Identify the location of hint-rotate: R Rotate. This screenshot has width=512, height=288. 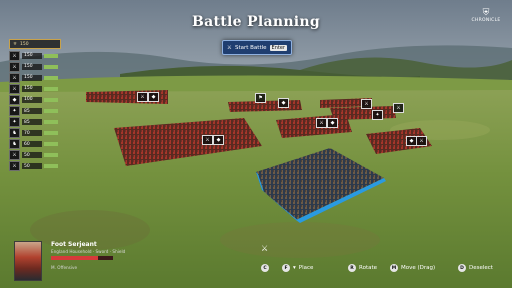
(362, 268).